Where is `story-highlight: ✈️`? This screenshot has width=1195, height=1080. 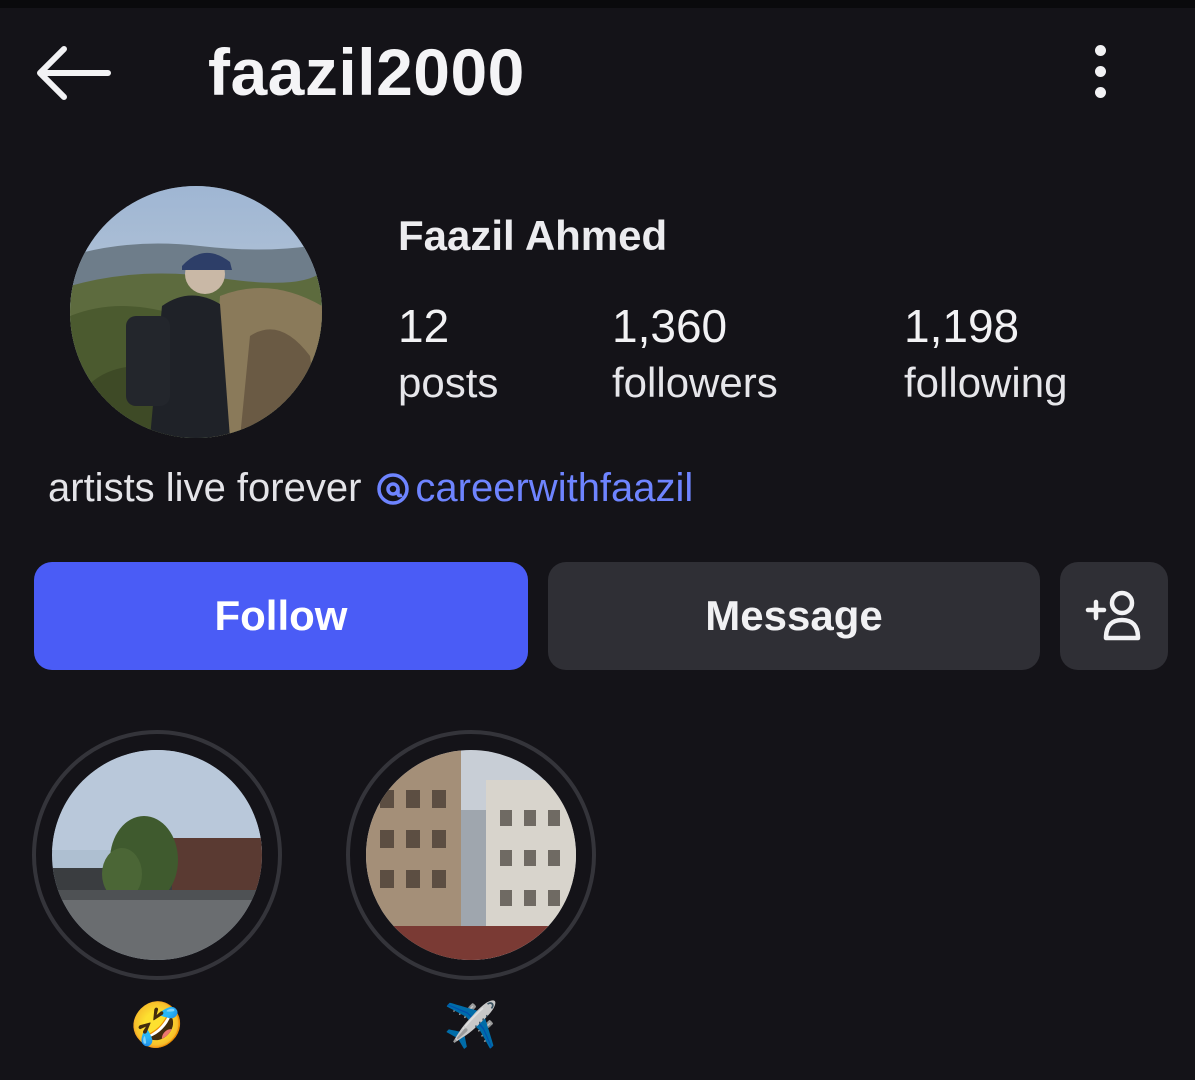
story-highlight: ✈️ is located at coordinates (471, 891).